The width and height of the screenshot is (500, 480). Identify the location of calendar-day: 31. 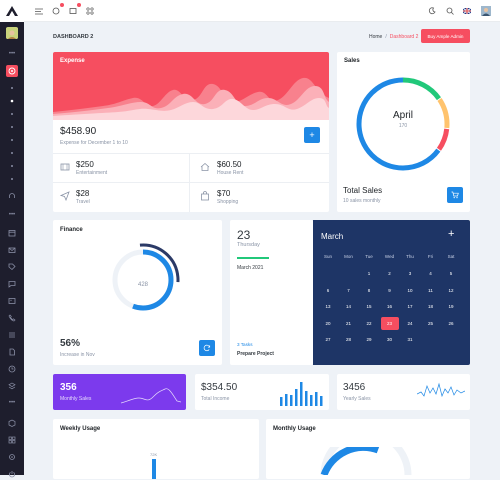
(410, 339).